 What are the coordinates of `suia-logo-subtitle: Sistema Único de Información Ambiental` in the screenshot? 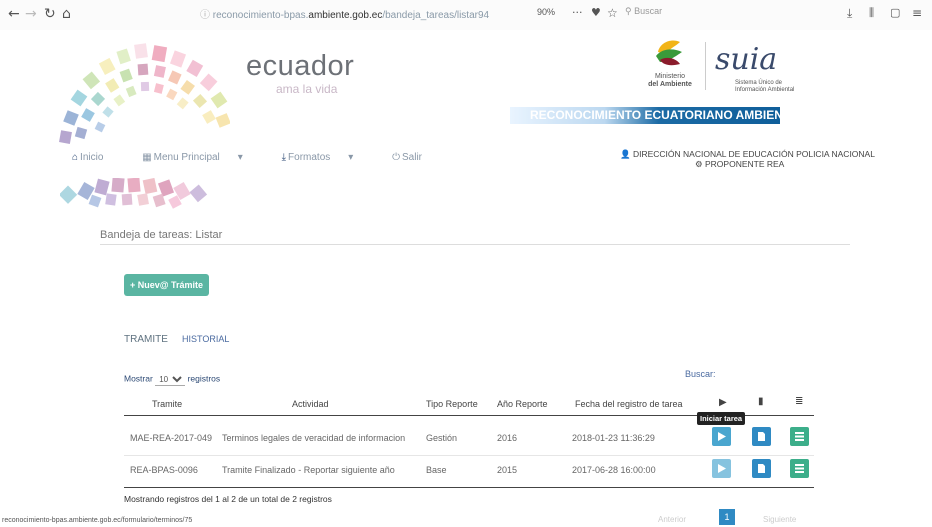 It's located at (764, 87).